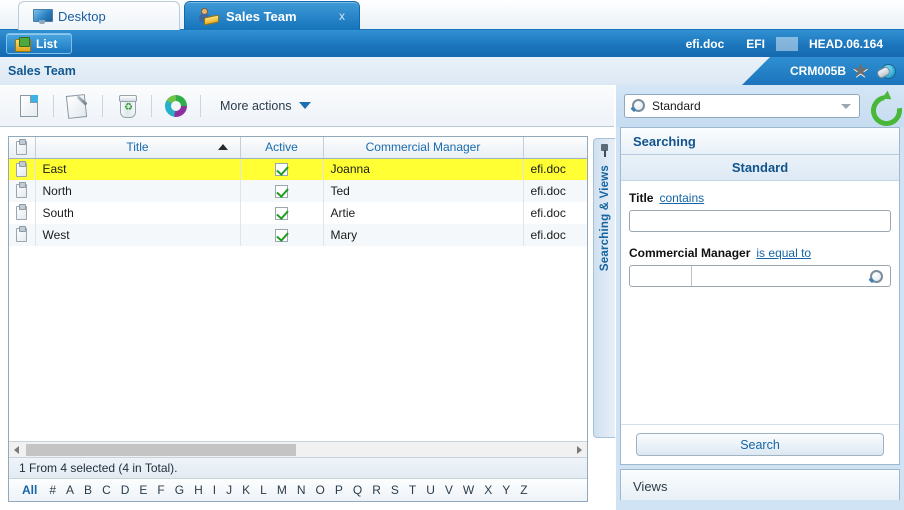  What do you see at coordinates (106, 490) in the screenshot?
I see `alpha-c: C` at bounding box center [106, 490].